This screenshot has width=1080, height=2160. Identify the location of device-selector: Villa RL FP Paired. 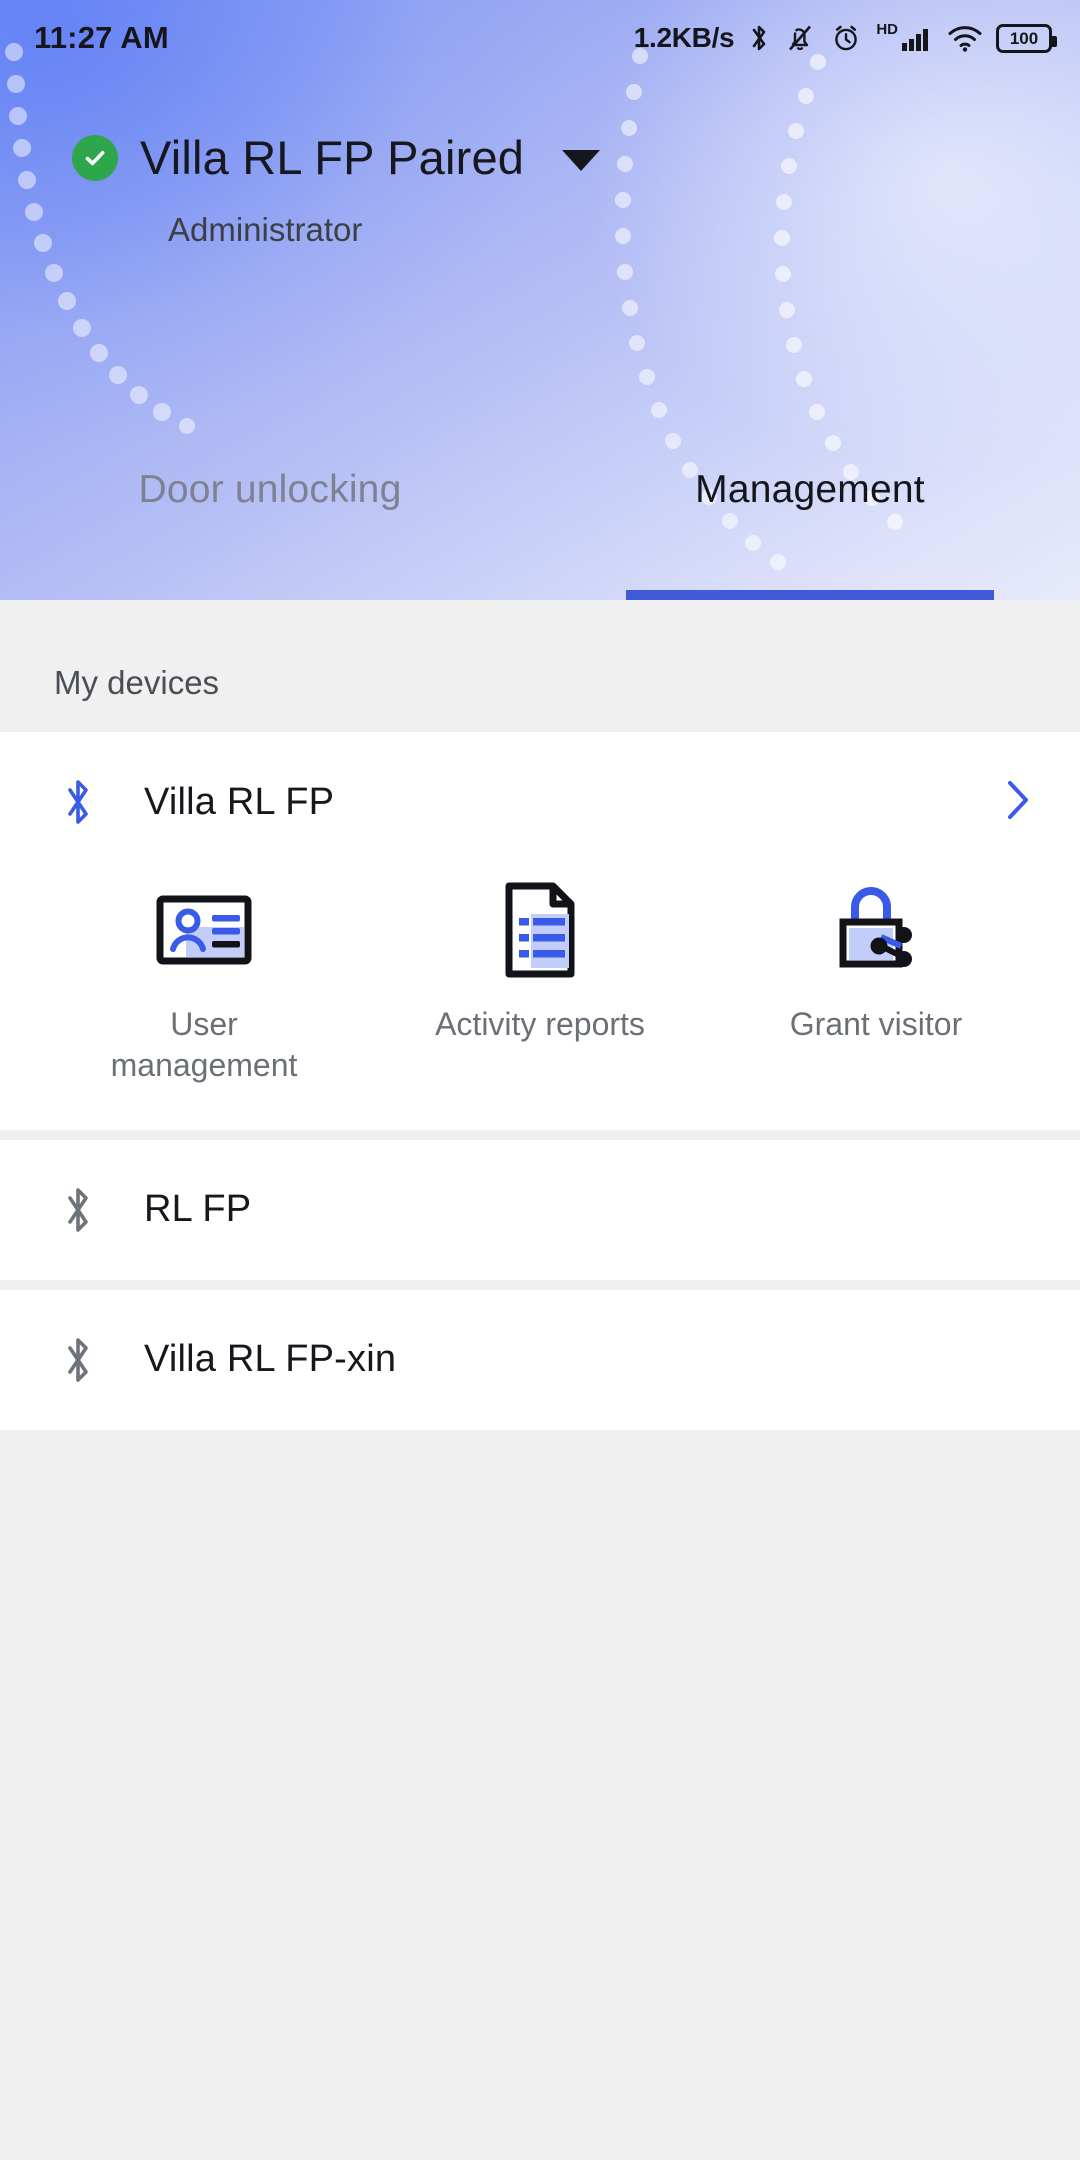
(540, 157).